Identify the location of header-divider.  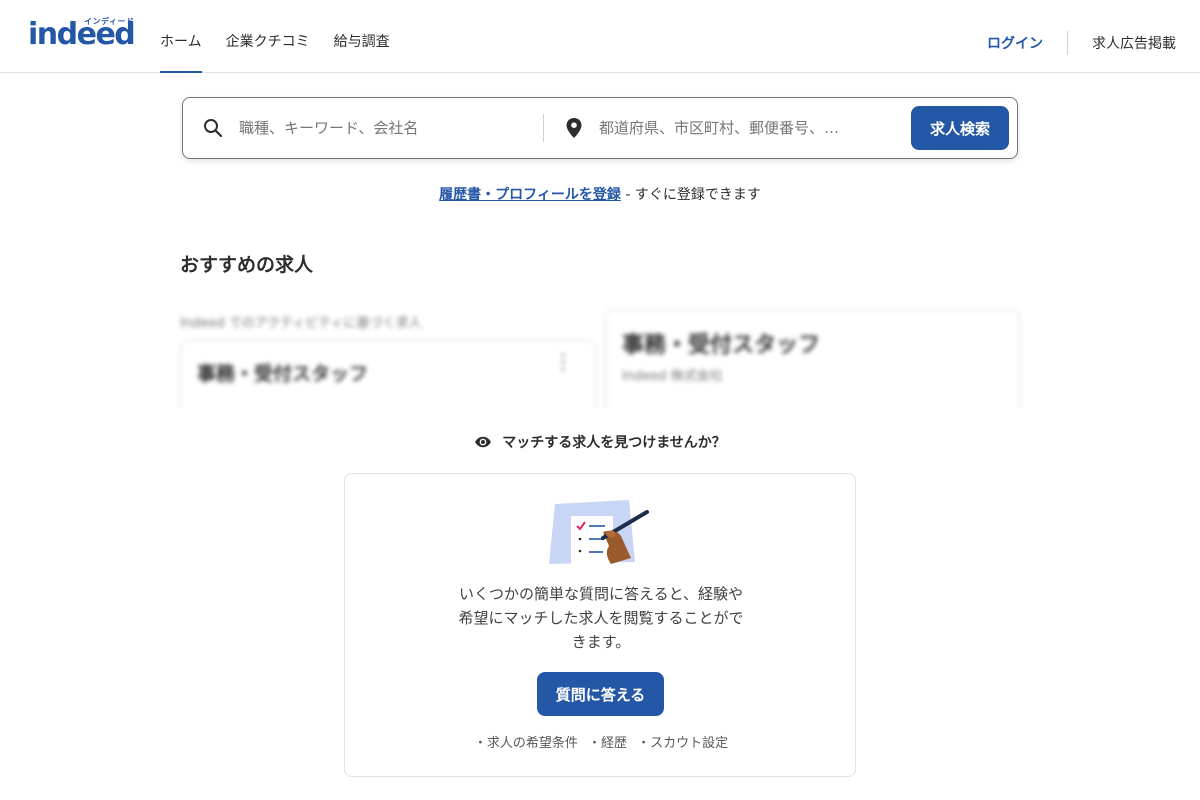
(1067, 42).